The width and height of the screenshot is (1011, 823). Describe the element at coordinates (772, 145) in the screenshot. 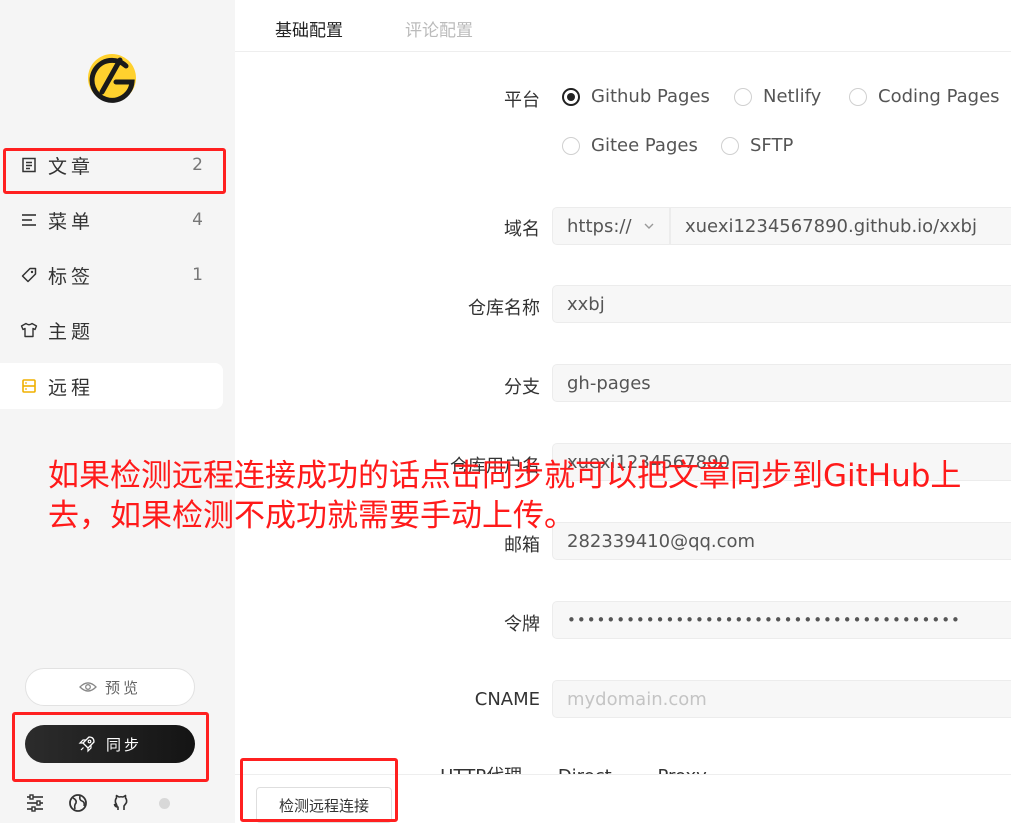

I see `radio-label: SFTP` at that location.